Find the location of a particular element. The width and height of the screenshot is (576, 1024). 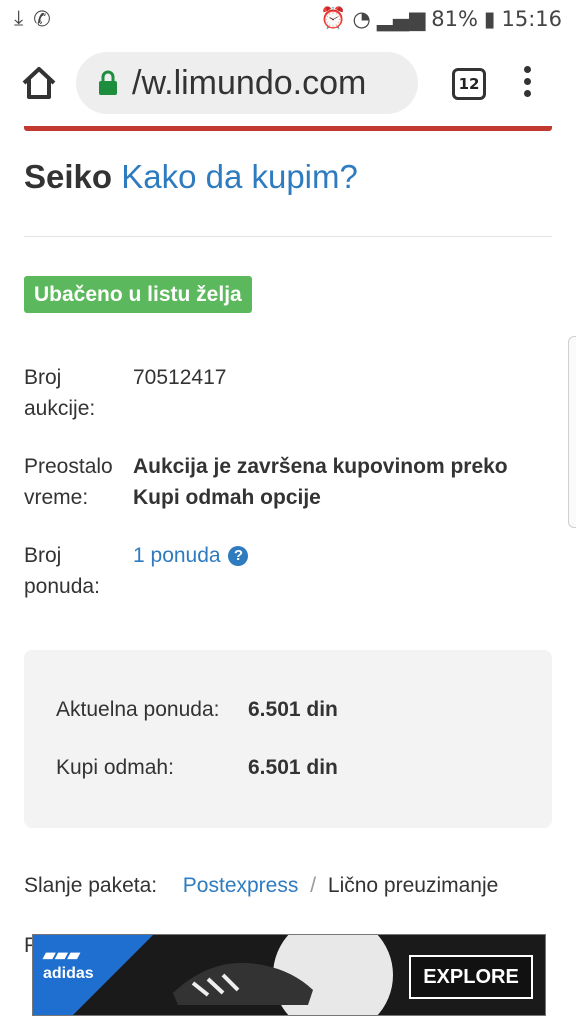

battery-icon: ▮ is located at coordinates (489, 18).